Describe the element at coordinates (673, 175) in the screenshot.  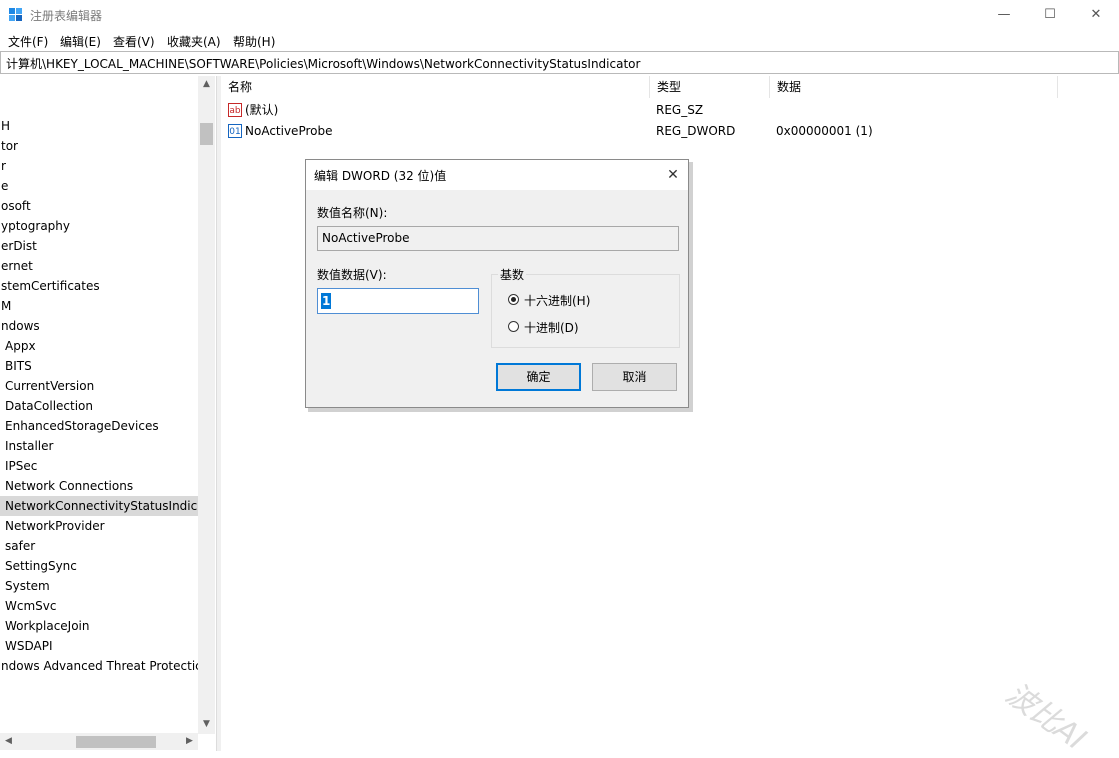
I see `dialog-close-button: ✕` at that location.